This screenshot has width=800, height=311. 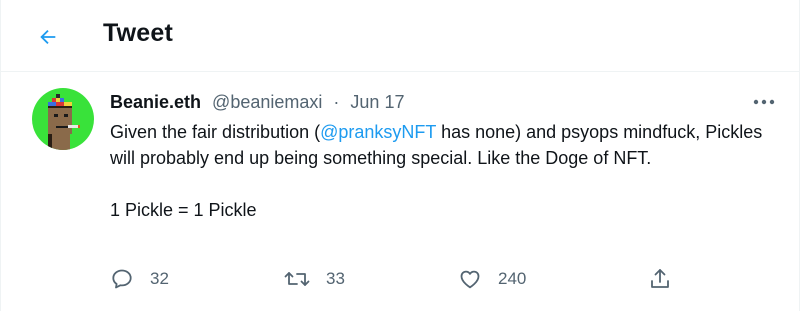 What do you see at coordinates (139, 279) in the screenshot?
I see `reply-button: 32` at bounding box center [139, 279].